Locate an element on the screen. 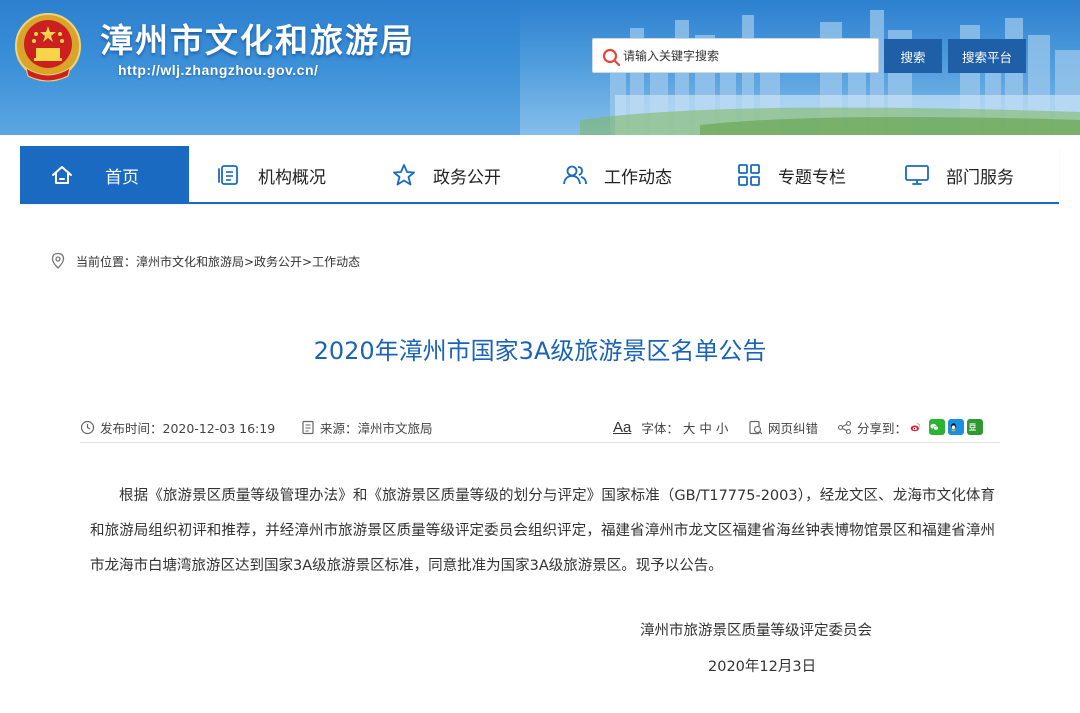 Image resolution: width=1080 pixels, height=713 pixels. douban-share-icon is located at coordinates (975, 427).